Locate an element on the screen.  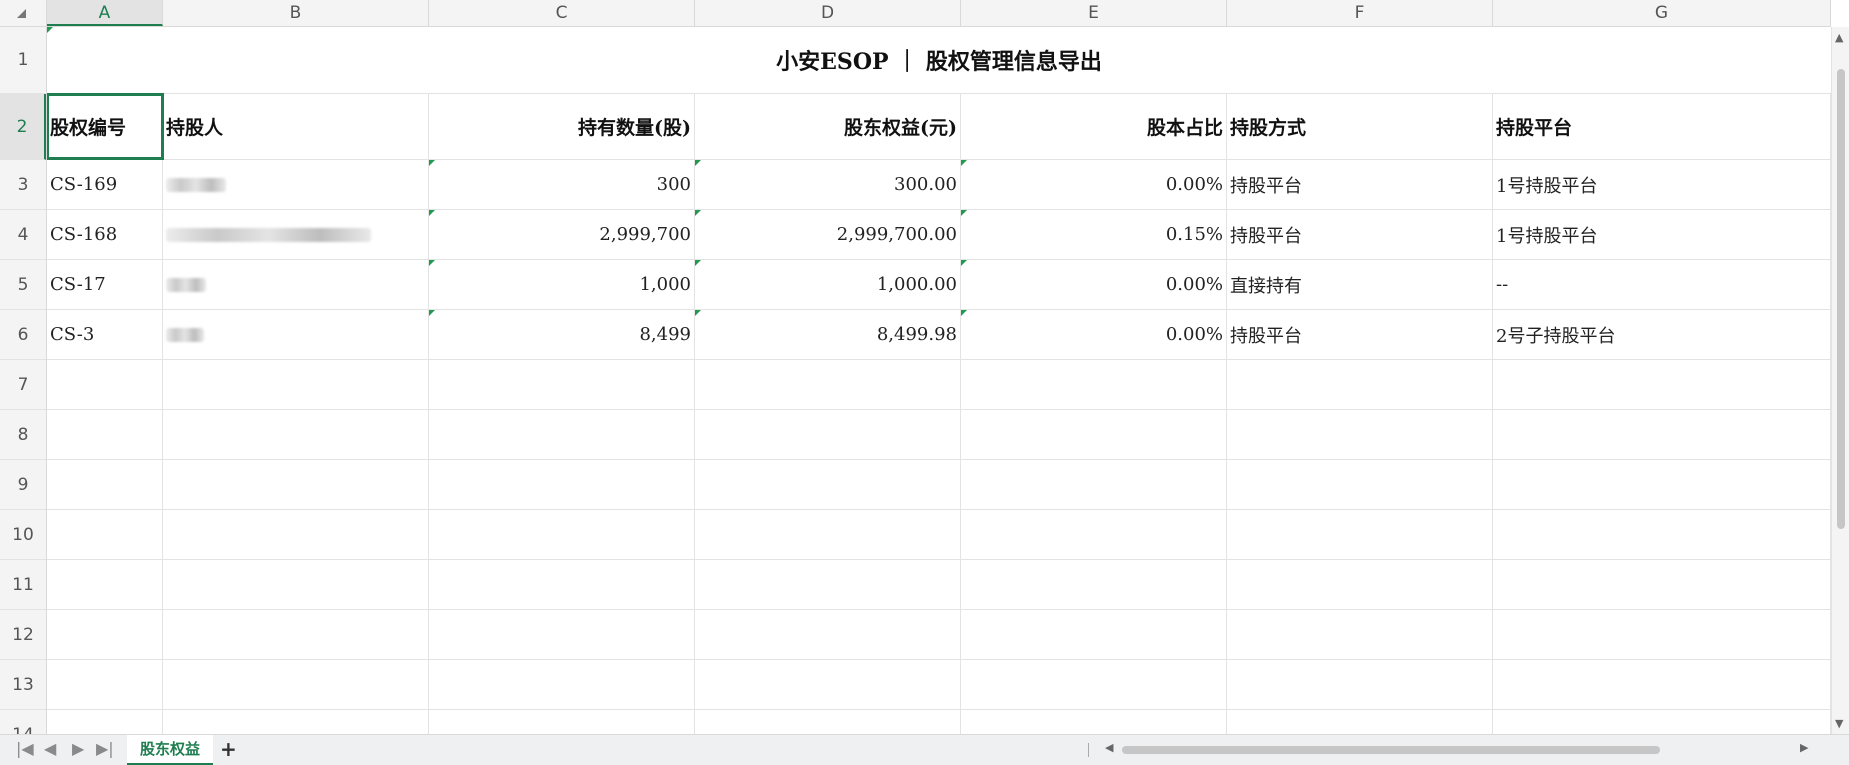
column-header-c: C is located at coordinates (562, 13).